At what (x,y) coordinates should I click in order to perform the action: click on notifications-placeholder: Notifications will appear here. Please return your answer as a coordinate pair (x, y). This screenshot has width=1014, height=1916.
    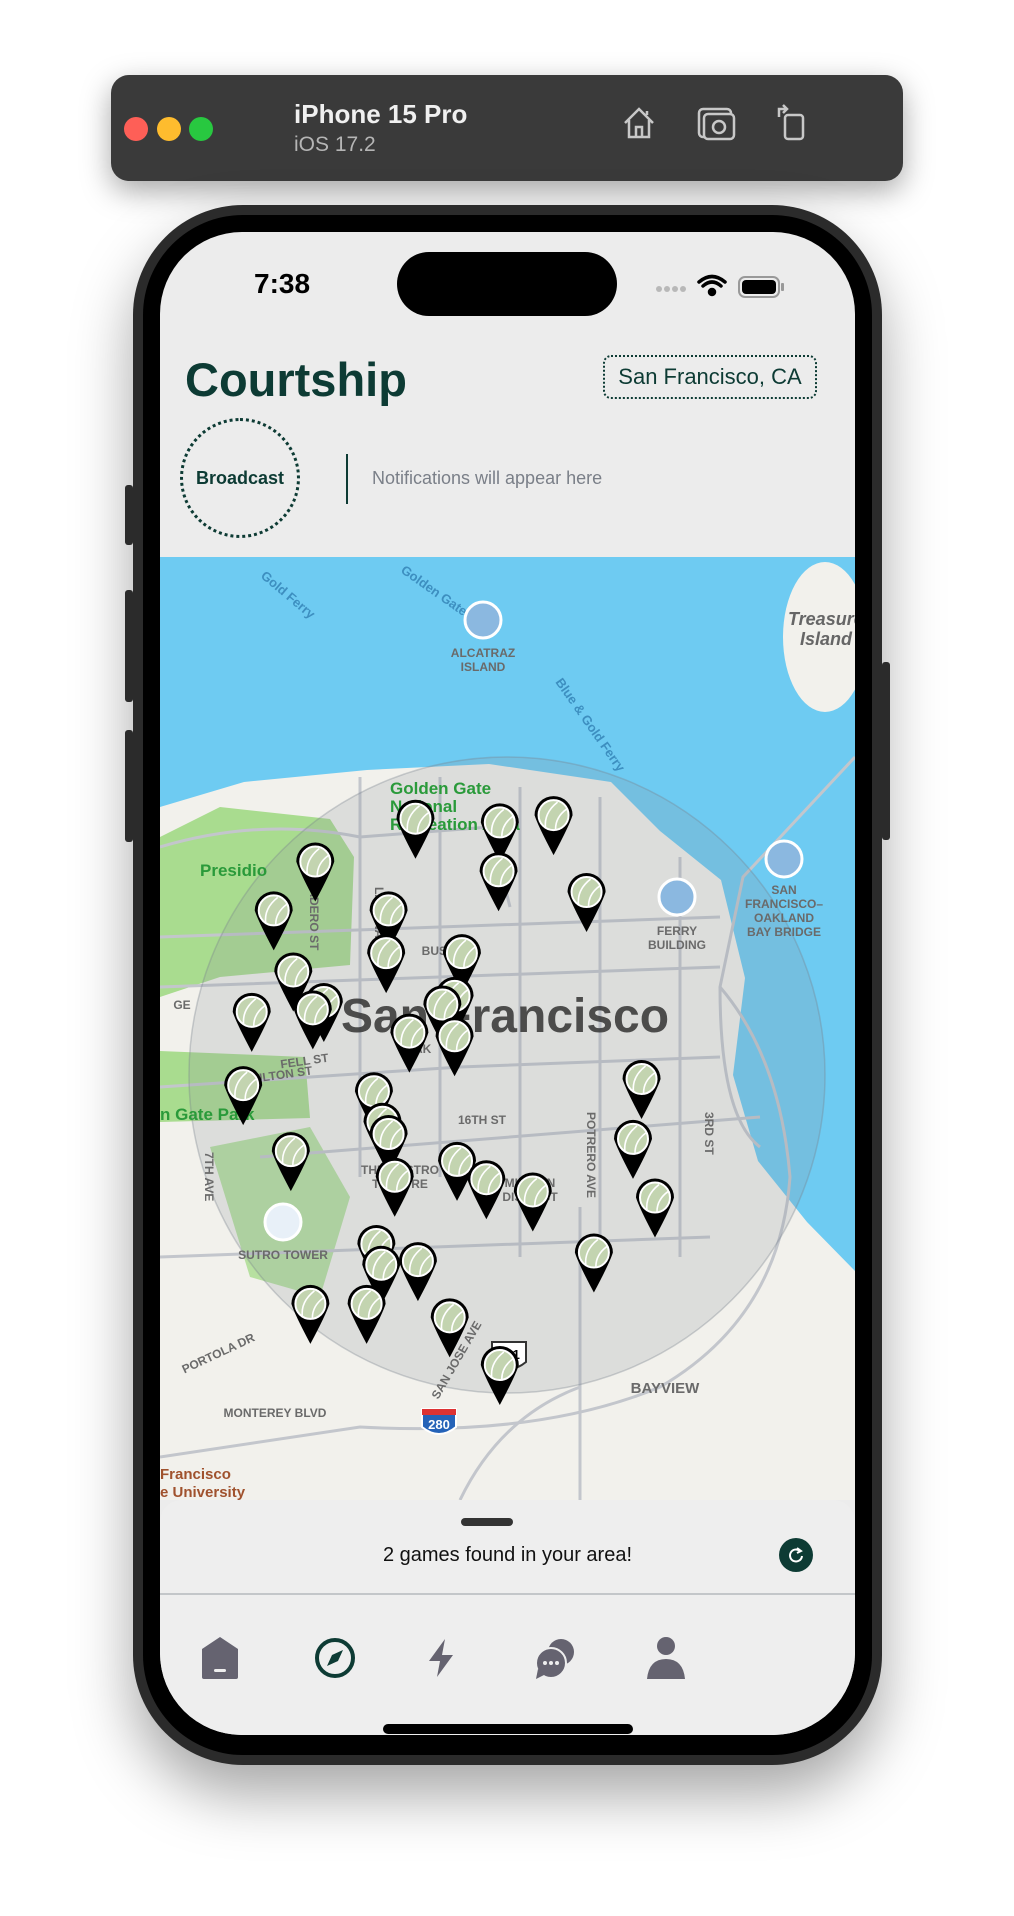
    Looking at the image, I should click on (487, 478).